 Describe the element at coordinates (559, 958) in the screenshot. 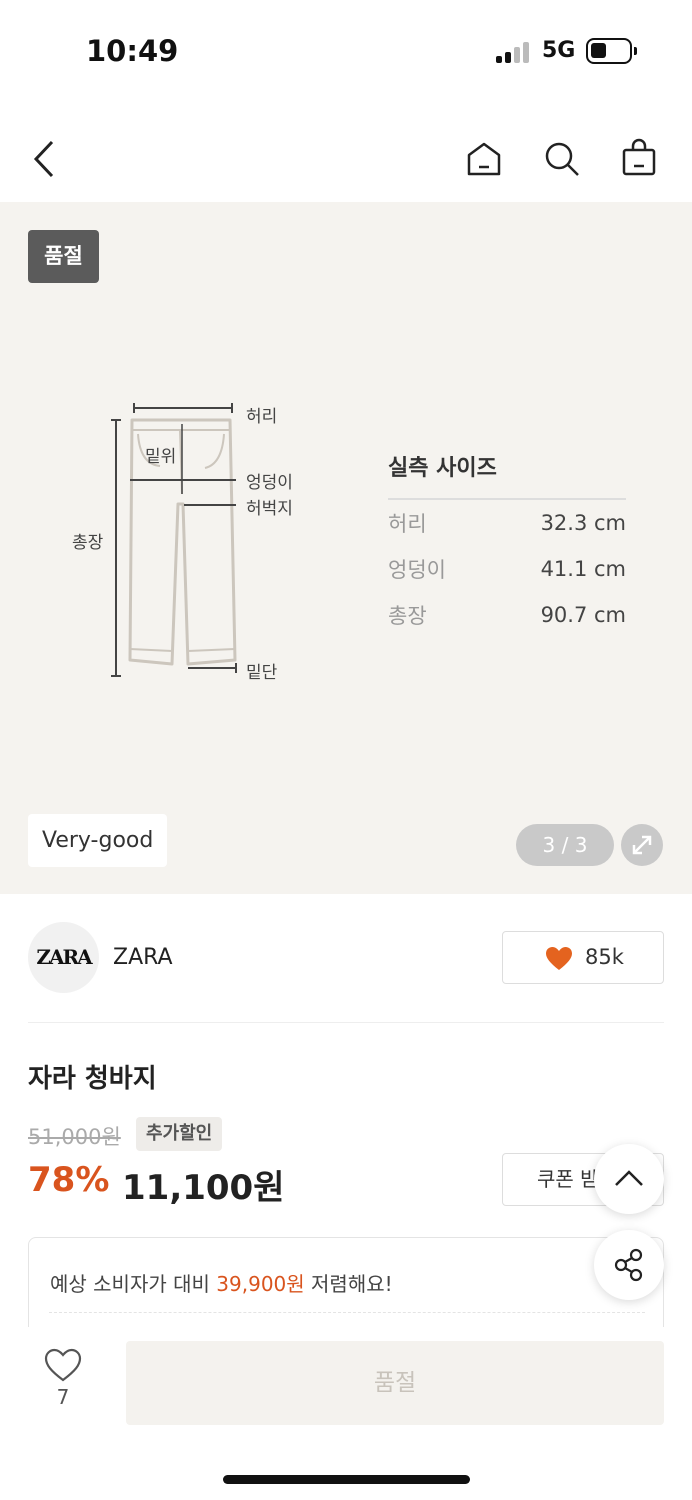

I see `heart-filled-icon` at that location.